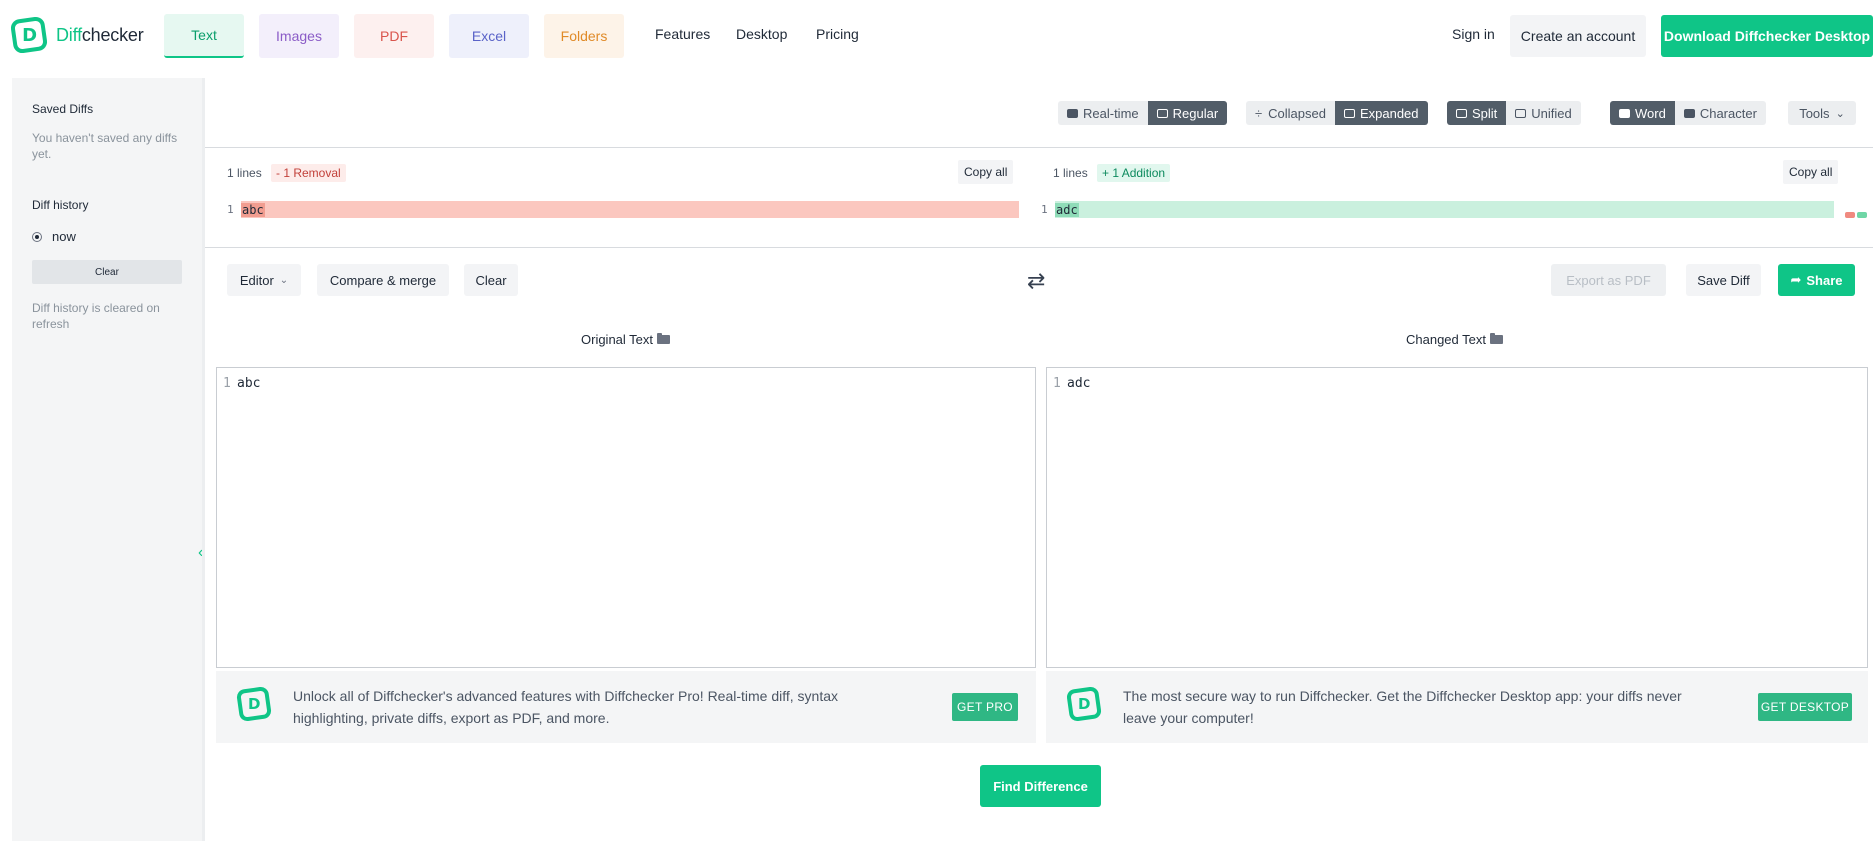 The width and height of the screenshot is (1873, 841). I want to click on tab-text: Text, so click(204, 36).